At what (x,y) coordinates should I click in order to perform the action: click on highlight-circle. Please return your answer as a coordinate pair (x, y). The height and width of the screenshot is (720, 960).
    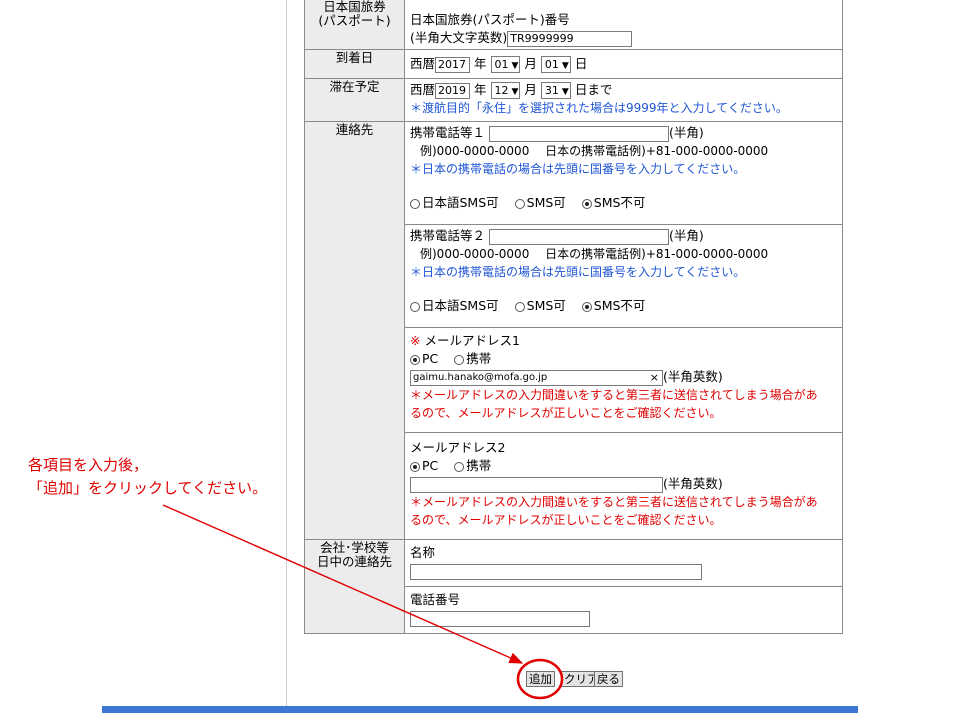
    Looking at the image, I should click on (540, 679).